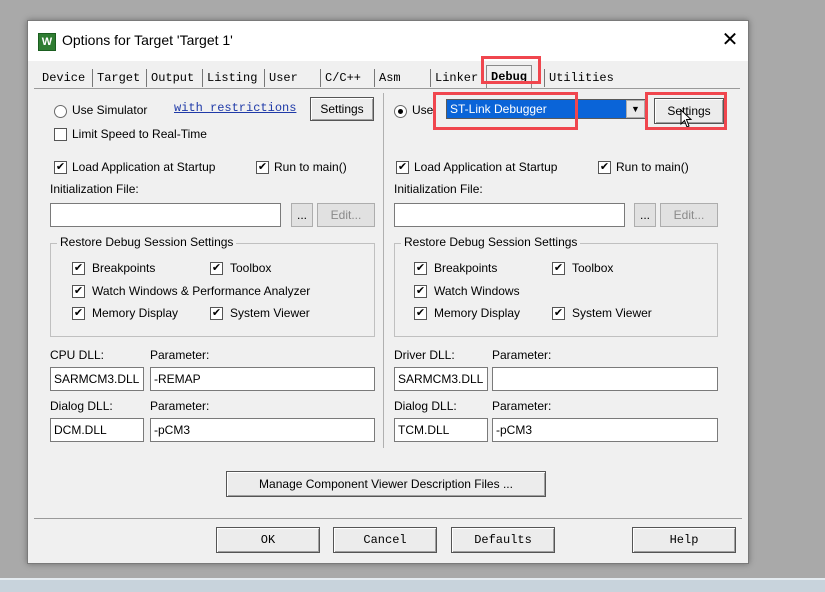 This screenshot has width=825, height=592. What do you see at coordinates (438, 189) in the screenshot?
I see `init-file-label-right: Initialization File:` at bounding box center [438, 189].